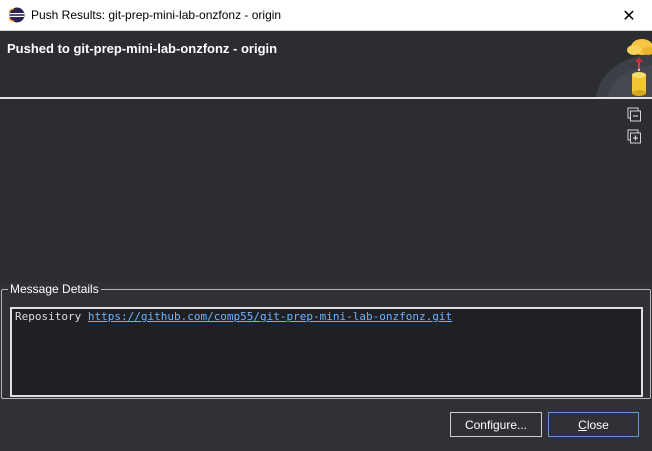  Describe the element at coordinates (17, 15) in the screenshot. I see `eclipse-icon` at that location.